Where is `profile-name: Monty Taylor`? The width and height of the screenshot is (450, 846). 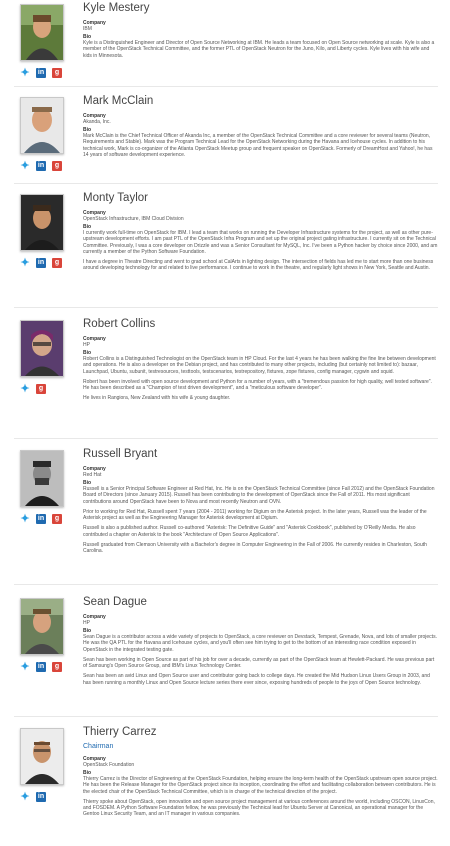 profile-name: Monty Taylor is located at coordinates (115, 198).